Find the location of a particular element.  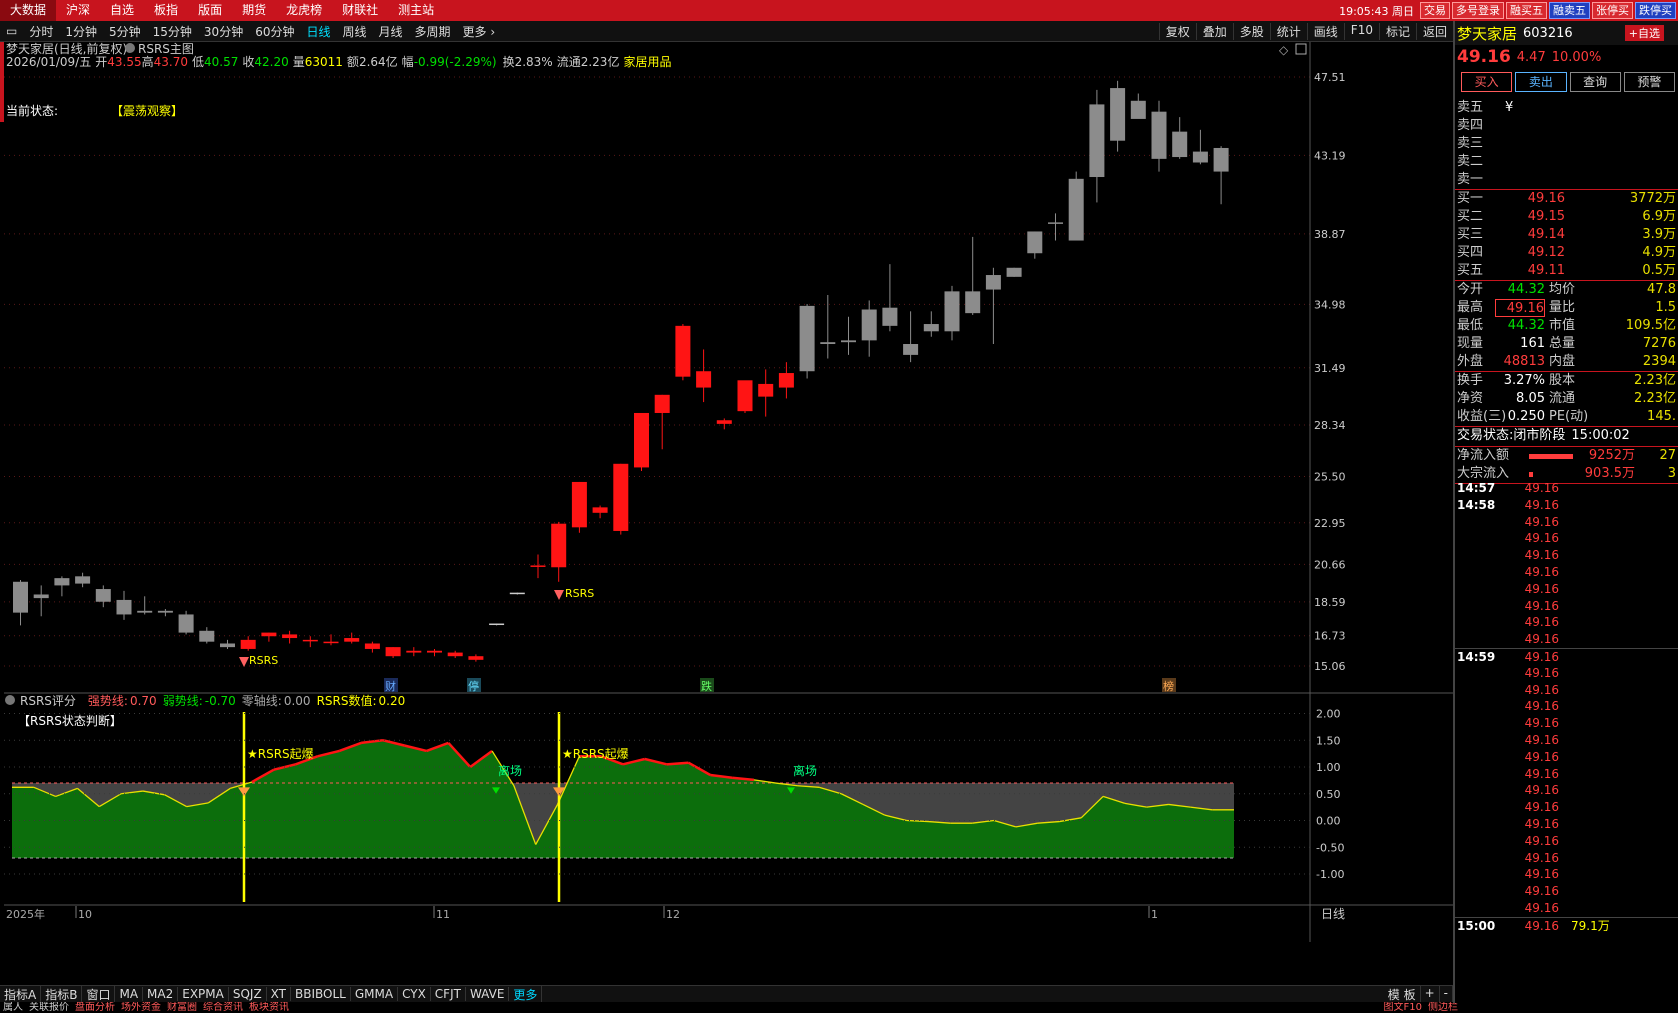

period-minute: 分时 is located at coordinates (41, 31).